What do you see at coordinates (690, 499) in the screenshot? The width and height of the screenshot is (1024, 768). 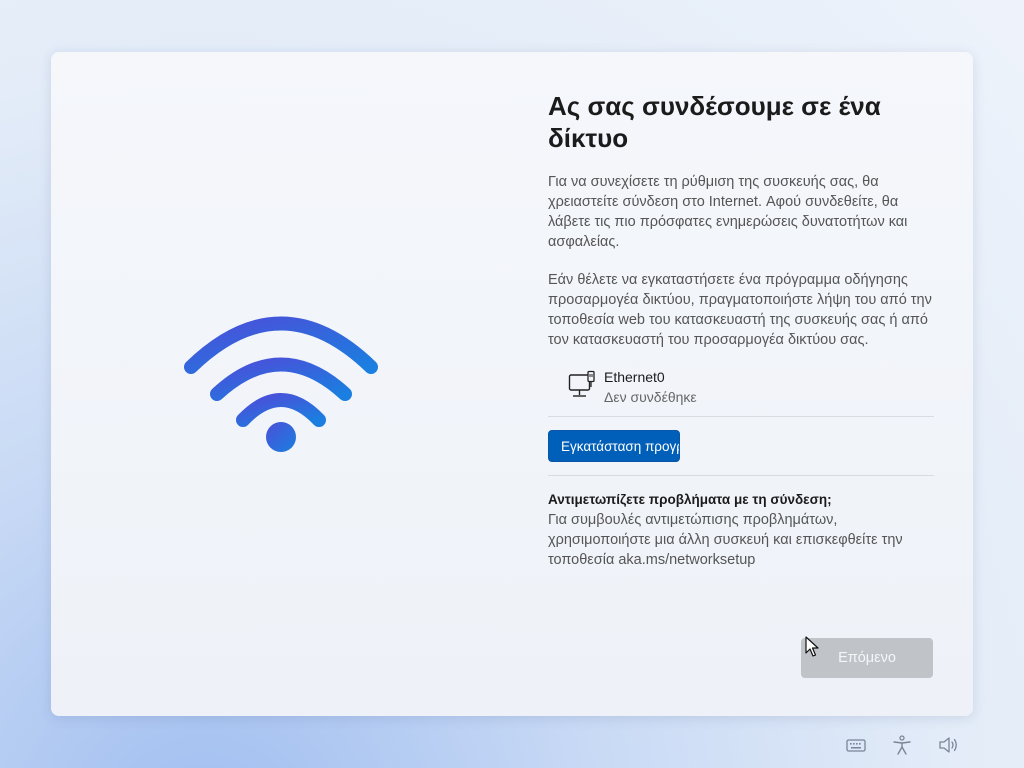 I see `troubleshoot-heading: Αντιμετωπίζετε προβλήματα με τη σύνδεση;` at bounding box center [690, 499].